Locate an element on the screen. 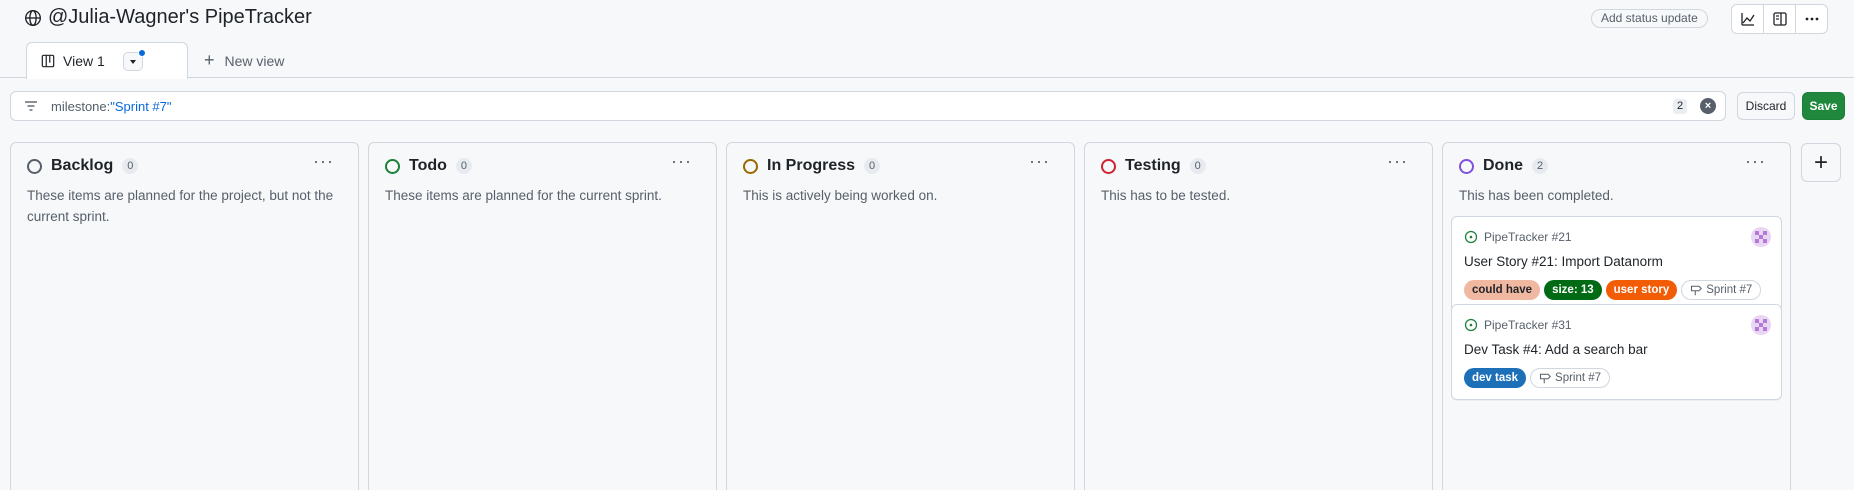 This screenshot has width=1854, height=490. column-name: Todo is located at coordinates (428, 165).